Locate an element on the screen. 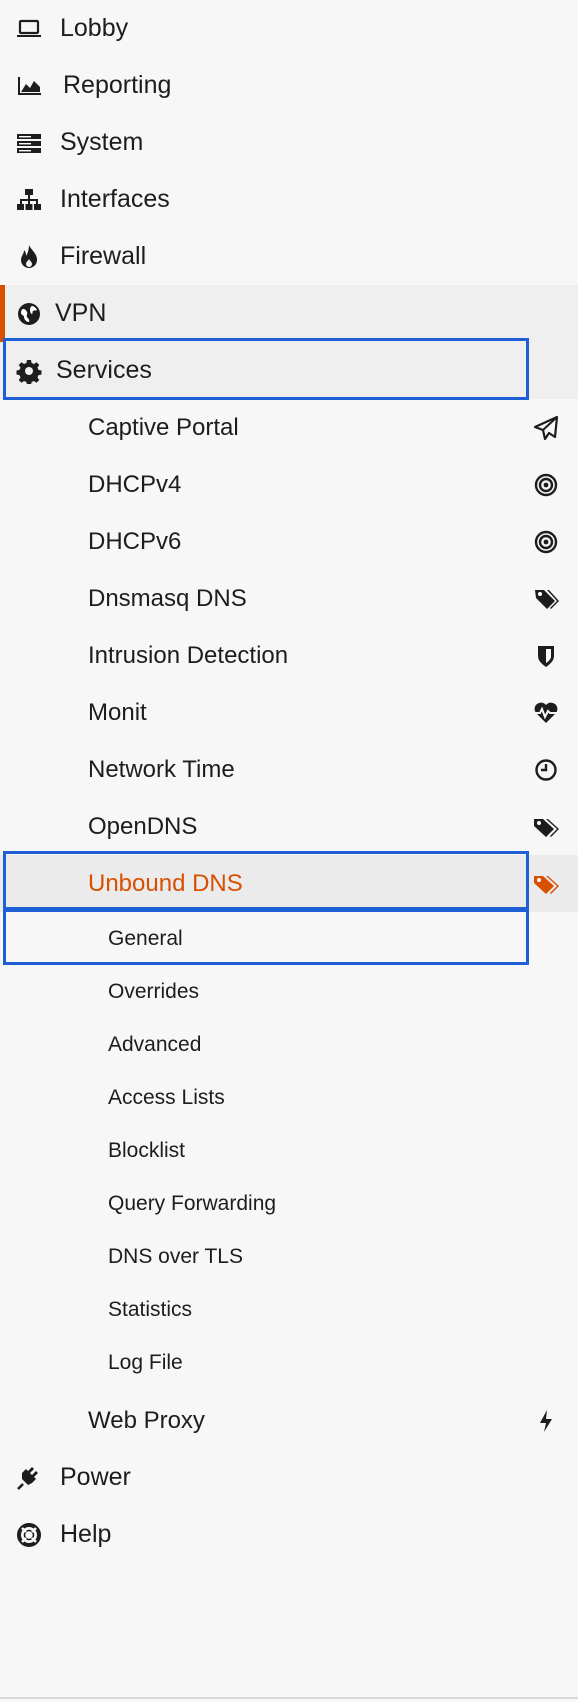 This screenshot has height=1702, width=578. shield-icon is located at coordinates (546, 656).